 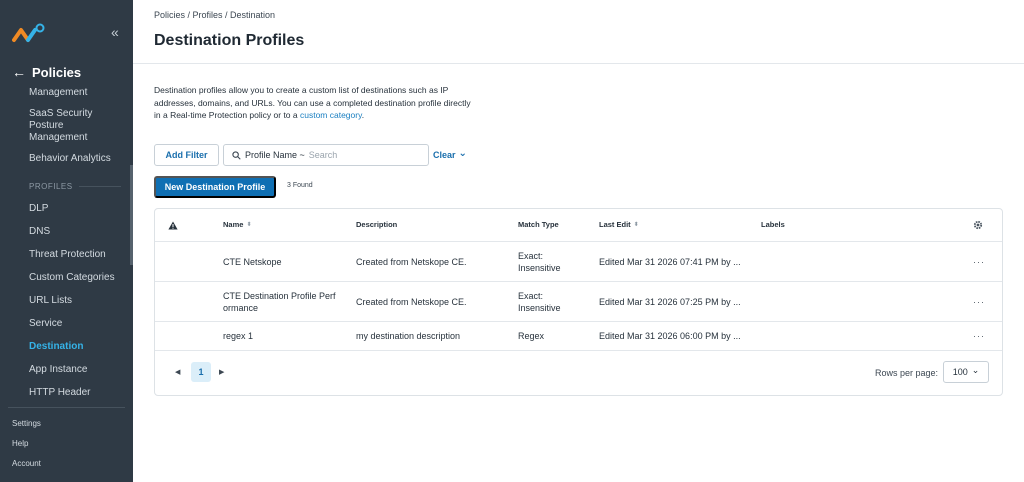 What do you see at coordinates (214, 15) in the screenshot?
I see `breadcrumb: Policies / Profiles / Destination` at bounding box center [214, 15].